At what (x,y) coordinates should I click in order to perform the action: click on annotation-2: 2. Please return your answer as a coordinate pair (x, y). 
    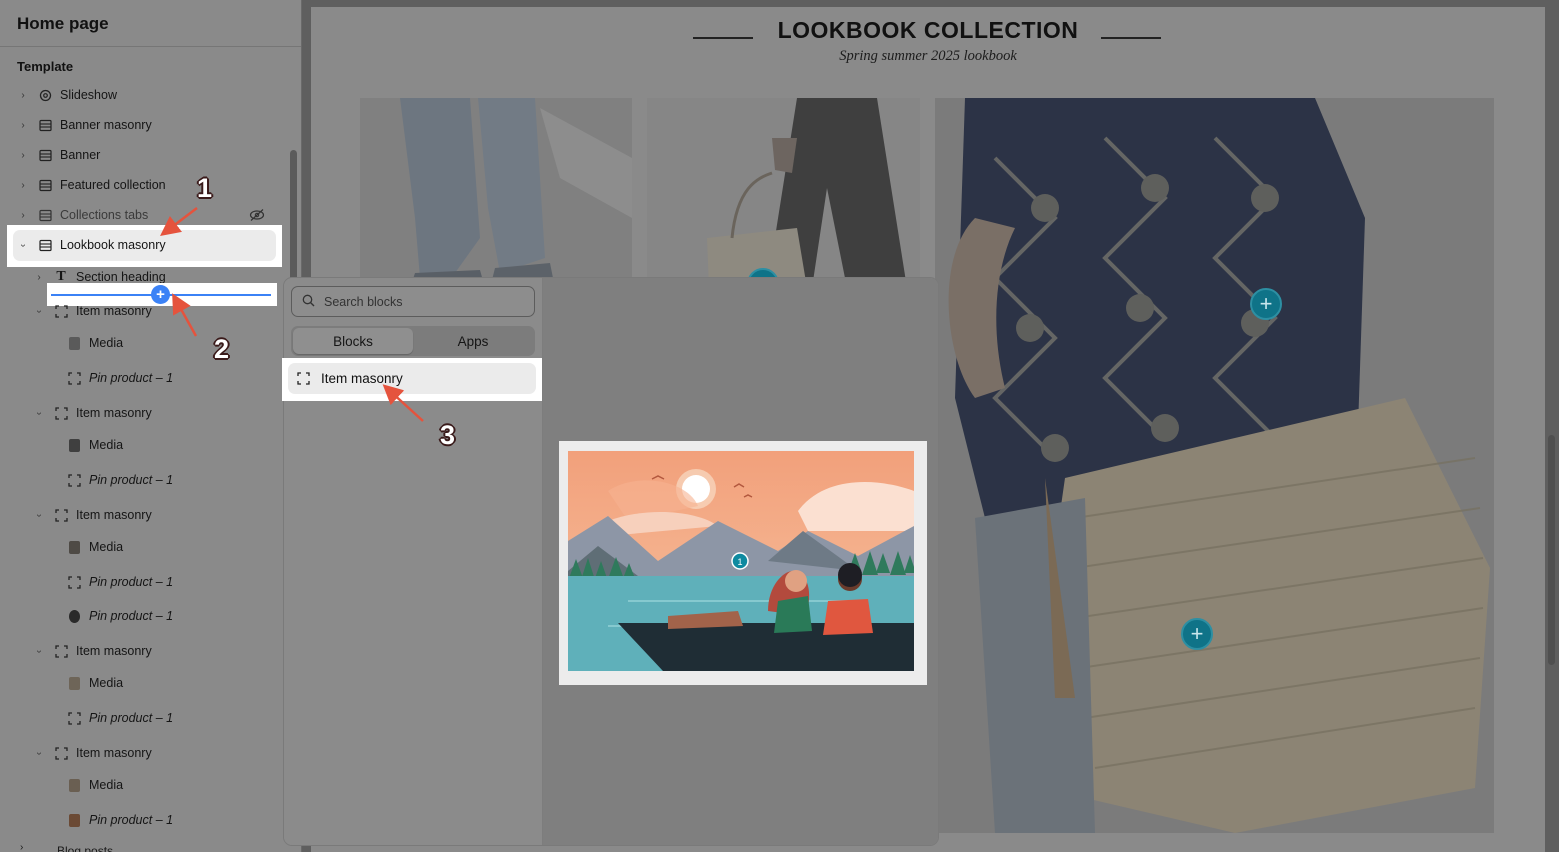
    Looking at the image, I should click on (222, 349).